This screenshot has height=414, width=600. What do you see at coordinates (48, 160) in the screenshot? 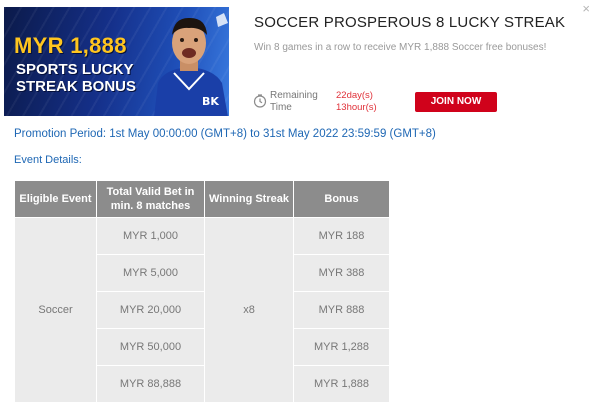
I see `event-details-heading: Event Details:` at bounding box center [48, 160].